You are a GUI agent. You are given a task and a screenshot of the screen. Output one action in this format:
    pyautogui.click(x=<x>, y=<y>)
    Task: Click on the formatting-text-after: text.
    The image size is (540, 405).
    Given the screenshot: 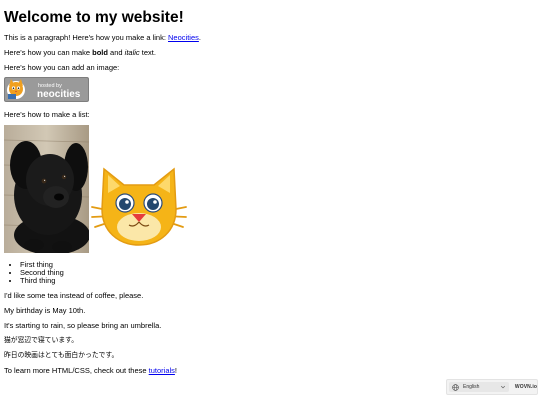 What is the action you would take?
    pyautogui.click(x=147, y=52)
    